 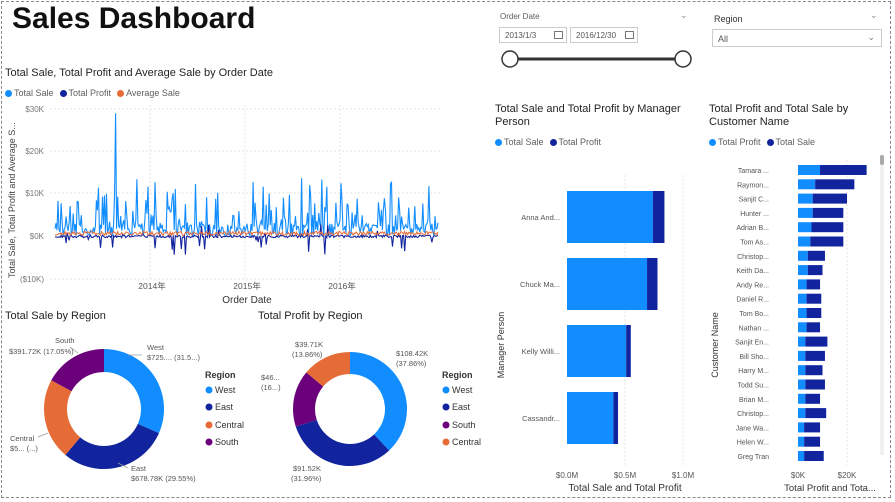 What do you see at coordinates (874, 15) in the screenshot?
I see `region-slicer-chevron-icon: ⌄` at bounding box center [874, 15].